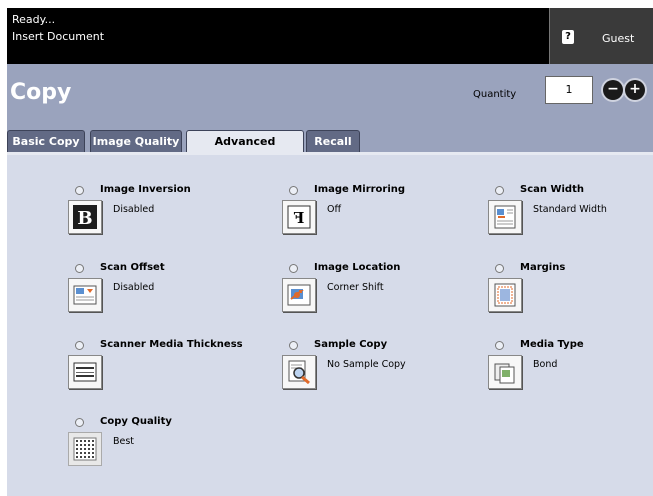 The height and width of the screenshot is (496, 653). What do you see at coordinates (334, 209) in the screenshot?
I see `image-mirroring-value: Off` at bounding box center [334, 209].